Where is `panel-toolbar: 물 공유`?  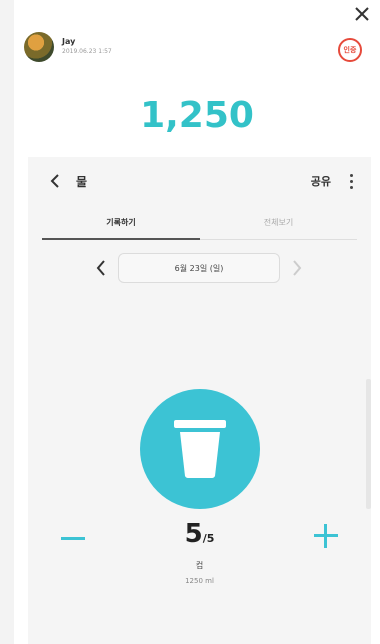
panel-toolbar: 물 공유 is located at coordinates (199, 182).